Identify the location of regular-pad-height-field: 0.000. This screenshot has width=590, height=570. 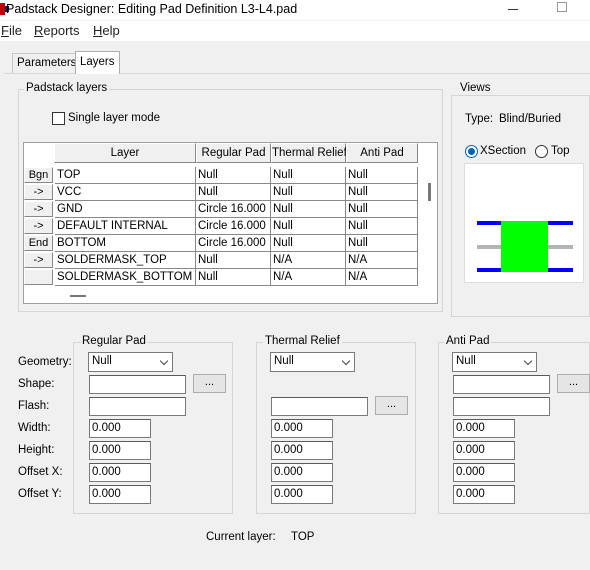
(120, 450).